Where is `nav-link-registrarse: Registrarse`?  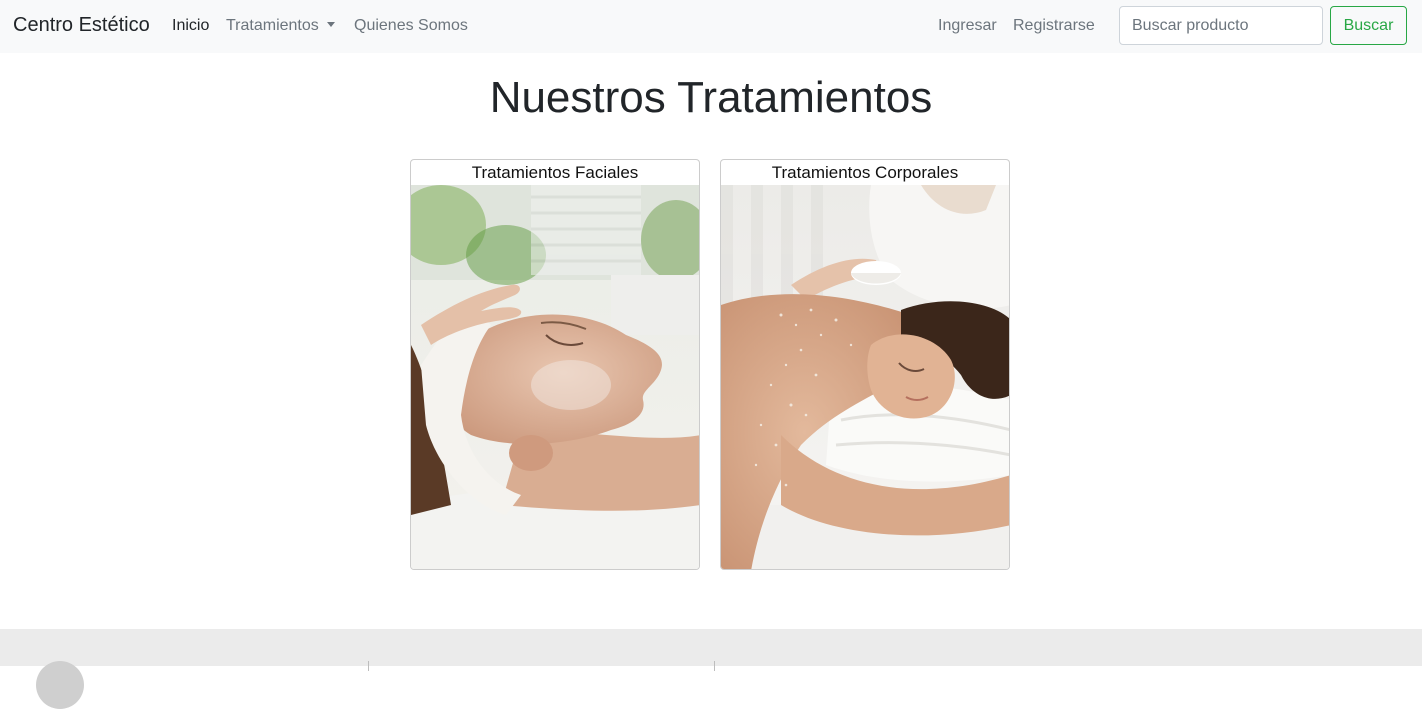
nav-link-registrarse: Registrarse is located at coordinates (1054, 26).